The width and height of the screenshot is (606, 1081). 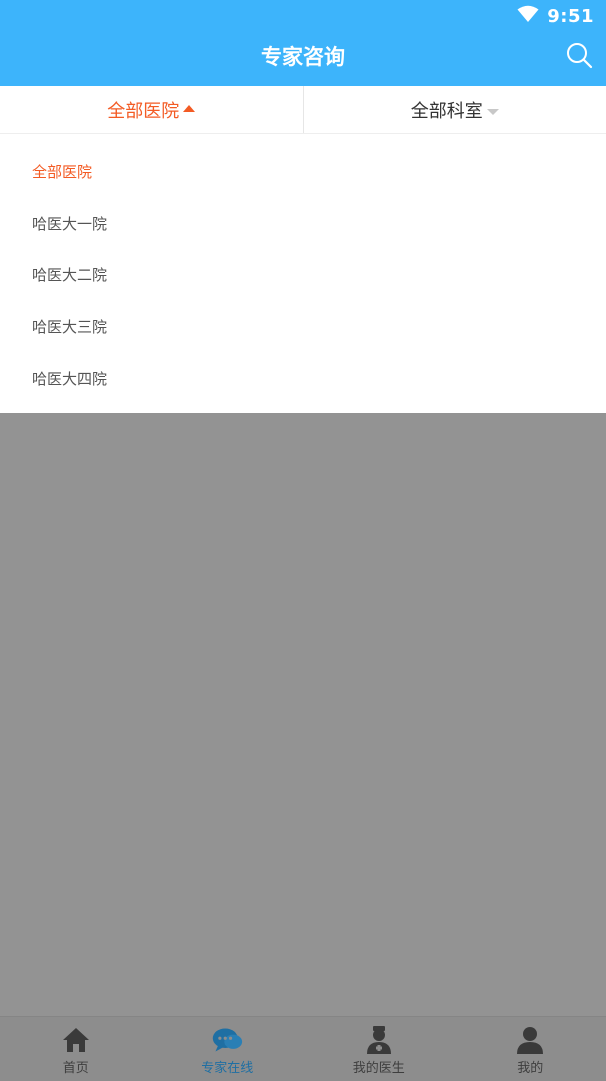 I want to click on status-right: 9:51, so click(x=555, y=16).